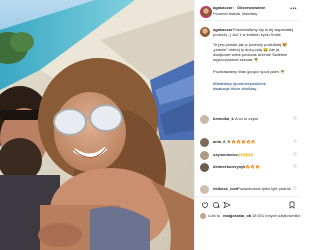 This screenshot has width=320, height=250. I want to click on caption-line-2: podróży ;) Już 1 w krótkim życiu Smile, so click(247, 35).